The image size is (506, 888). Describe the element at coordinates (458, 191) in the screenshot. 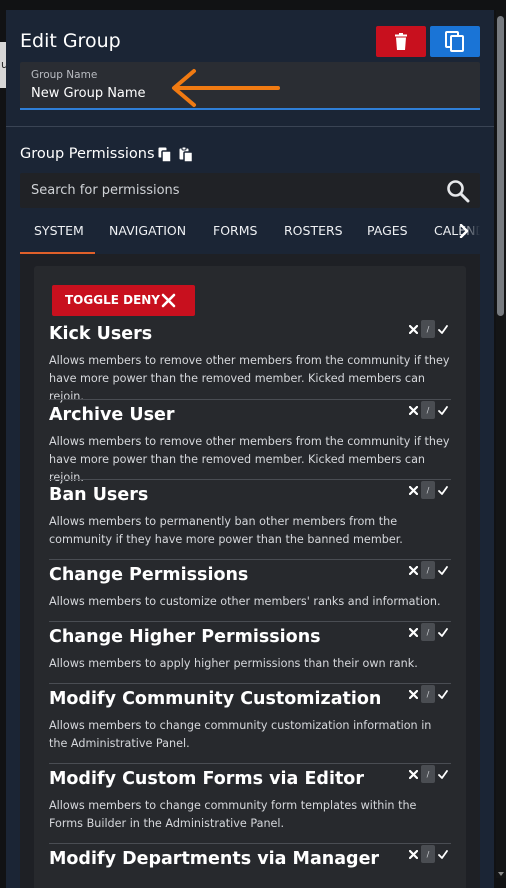

I see `search-icon` at that location.